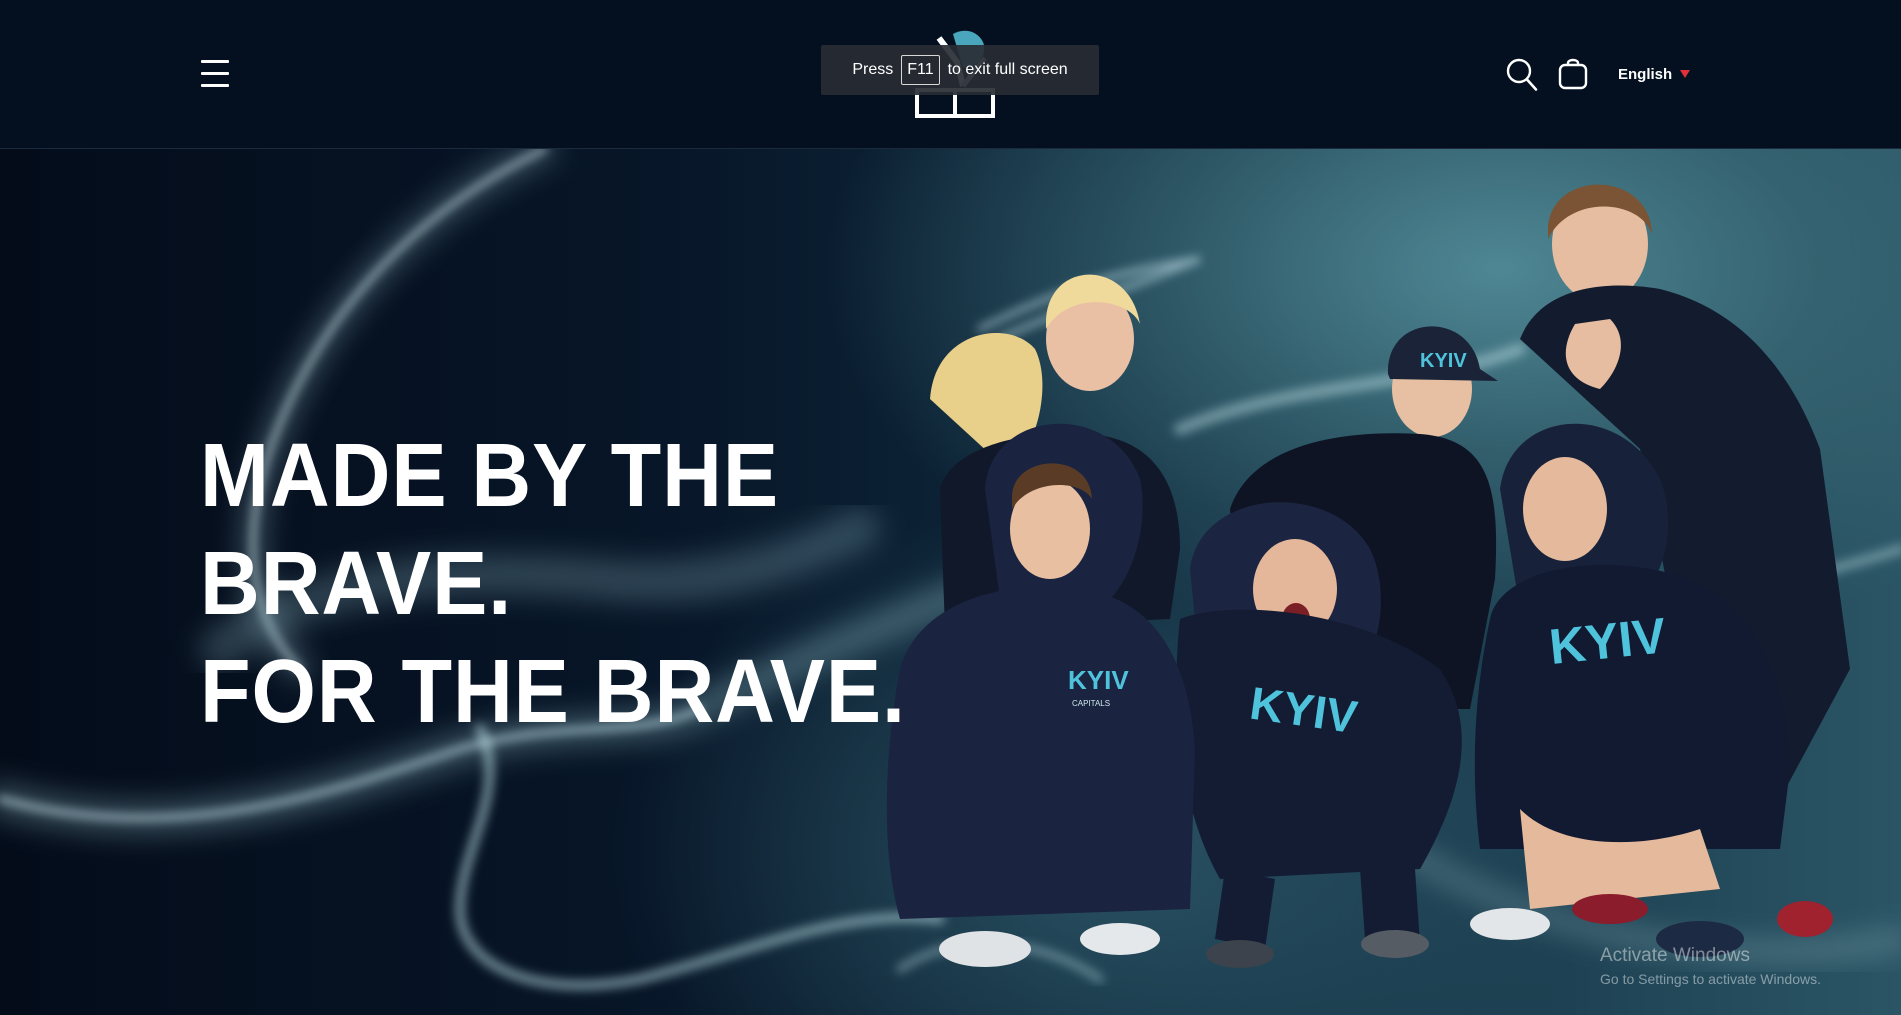 The height and width of the screenshot is (1015, 1901). I want to click on site-header: Press F11 to exit full screen English, so click(950, 74).